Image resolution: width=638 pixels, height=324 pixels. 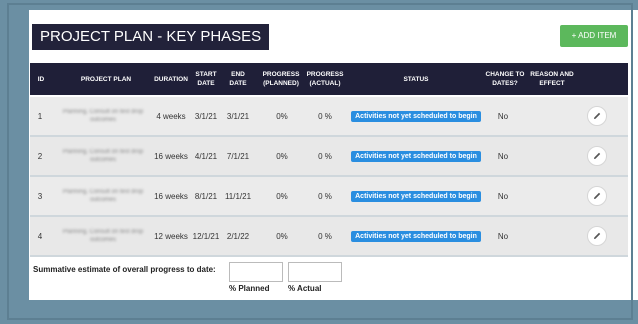 I want to click on row-id: 1, so click(x=40, y=116).